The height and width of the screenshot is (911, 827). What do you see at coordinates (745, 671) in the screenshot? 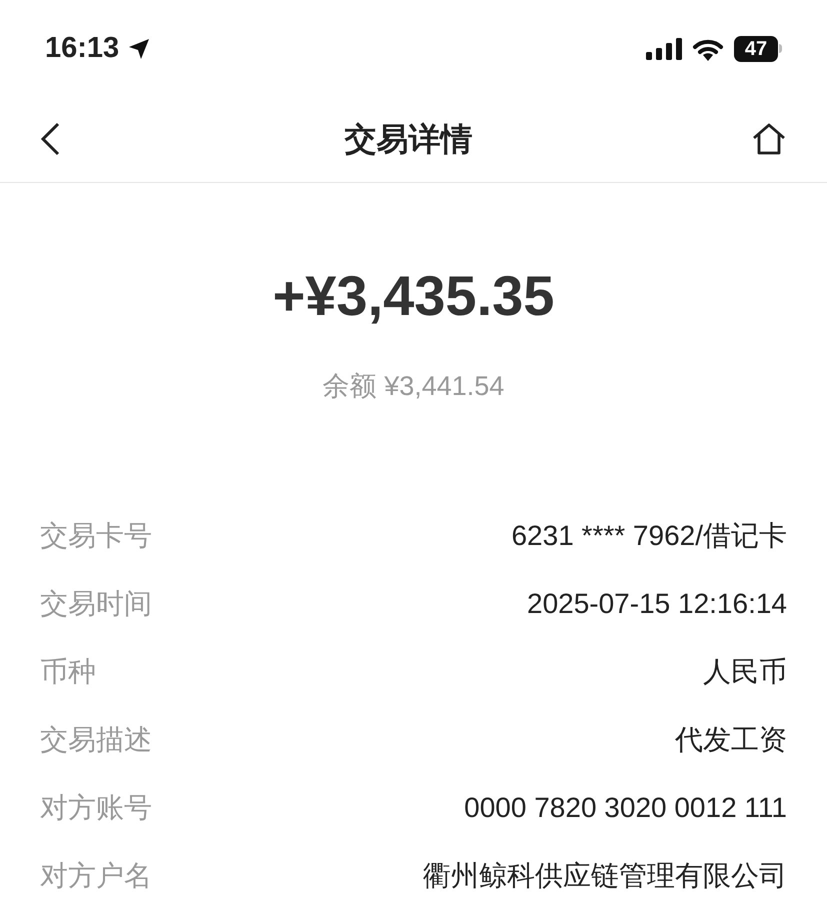
I see `detail-value: 人民币` at bounding box center [745, 671].